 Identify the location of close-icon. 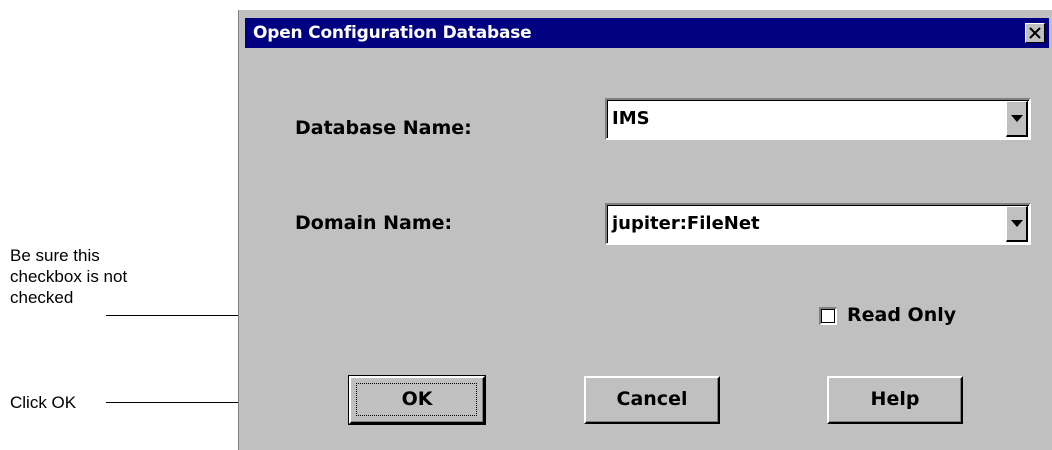
(1035, 33).